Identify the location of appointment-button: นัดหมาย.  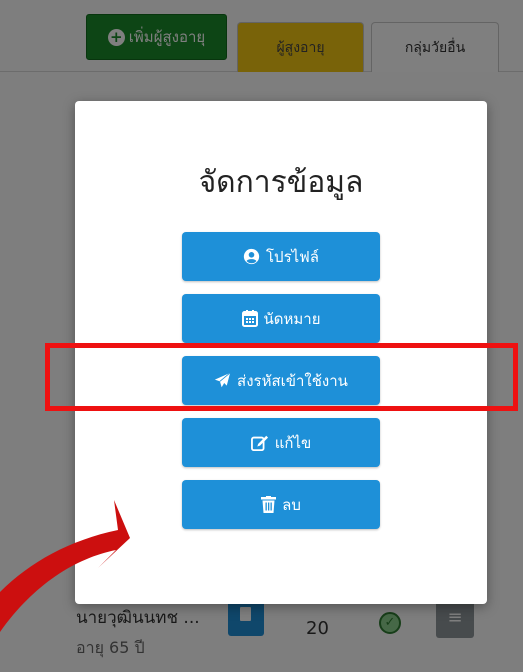
(281, 318).